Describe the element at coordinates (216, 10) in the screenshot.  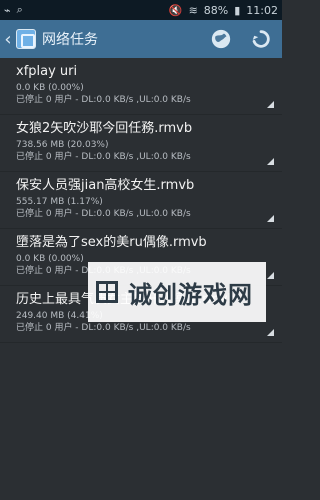
I see `battery-text: 88%` at that location.